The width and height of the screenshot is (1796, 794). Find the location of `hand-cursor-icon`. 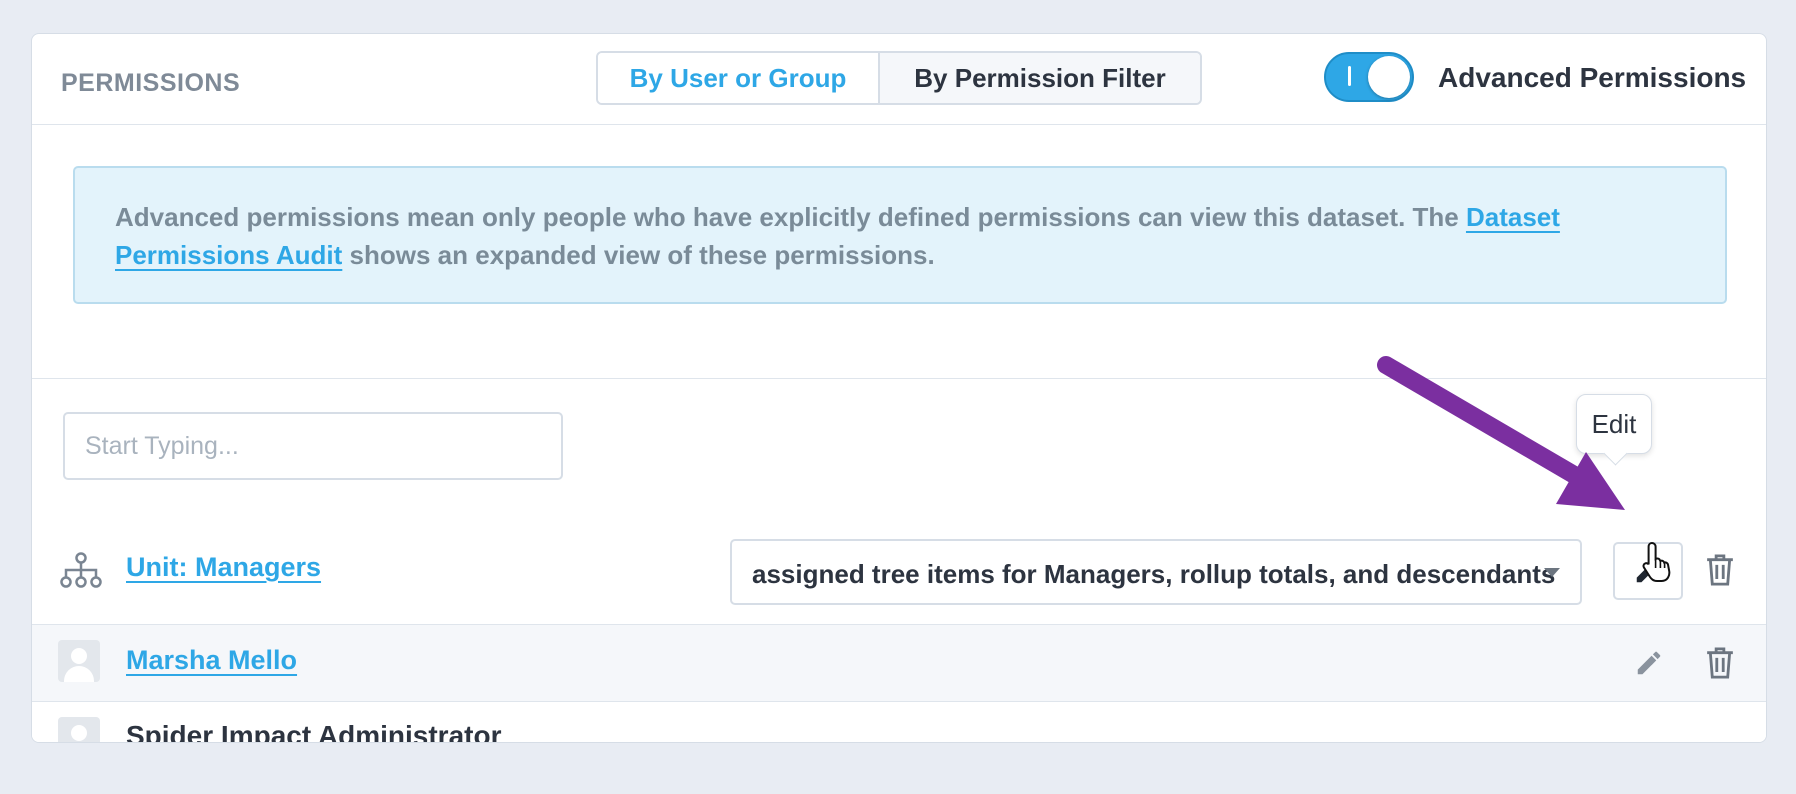

hand-cursor-icon is located at coordinates (1656, 561).